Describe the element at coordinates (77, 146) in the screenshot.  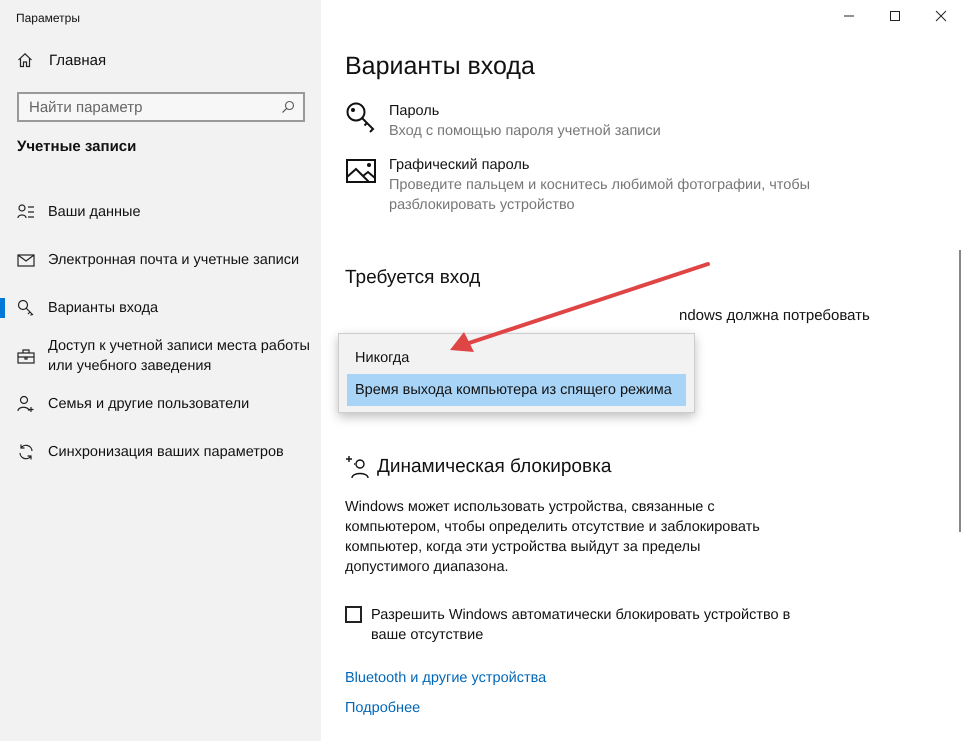
I see `section-heading: Учетные записи` at that location.